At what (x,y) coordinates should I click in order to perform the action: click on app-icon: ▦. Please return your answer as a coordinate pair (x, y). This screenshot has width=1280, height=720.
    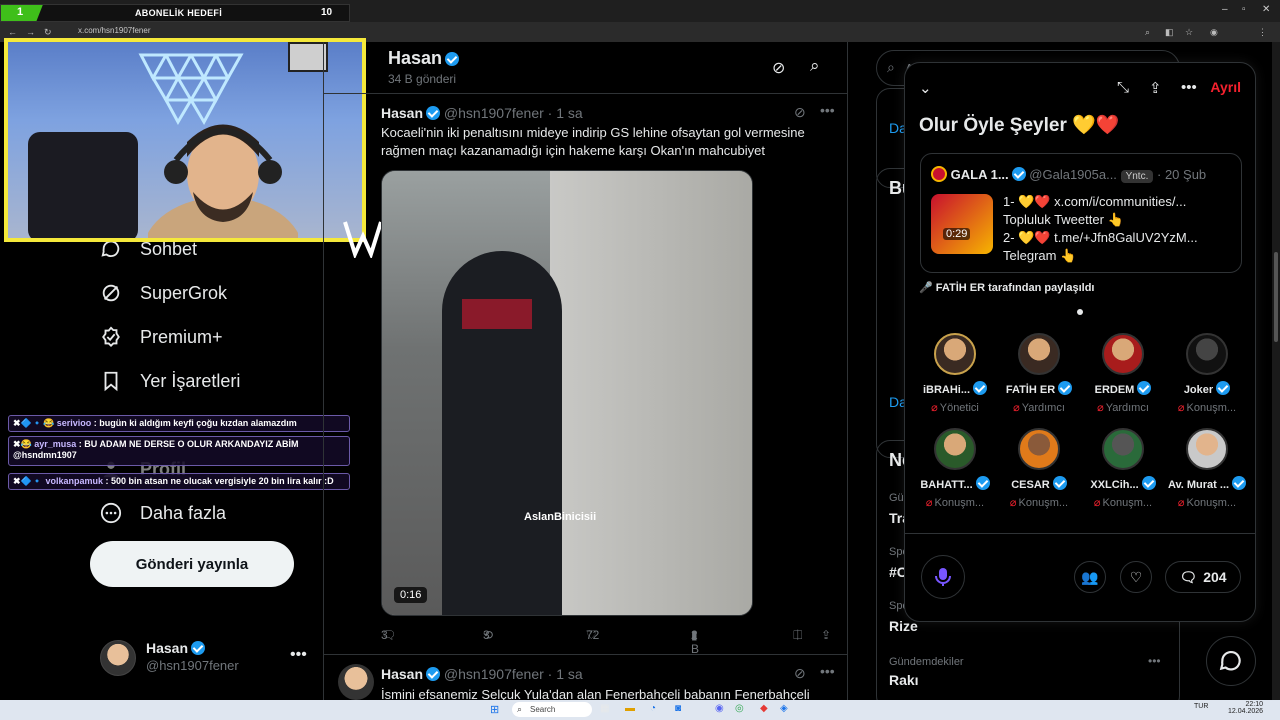
    Looking at the image, I should click on (604, 708).